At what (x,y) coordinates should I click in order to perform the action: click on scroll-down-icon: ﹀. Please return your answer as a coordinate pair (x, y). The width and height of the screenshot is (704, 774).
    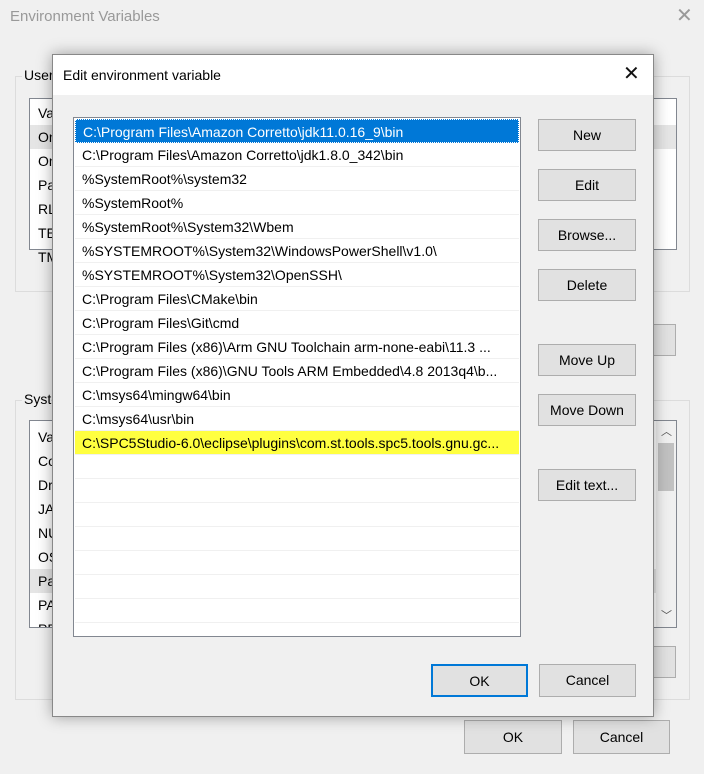
    Looking at the image, I should click on (666, 615).